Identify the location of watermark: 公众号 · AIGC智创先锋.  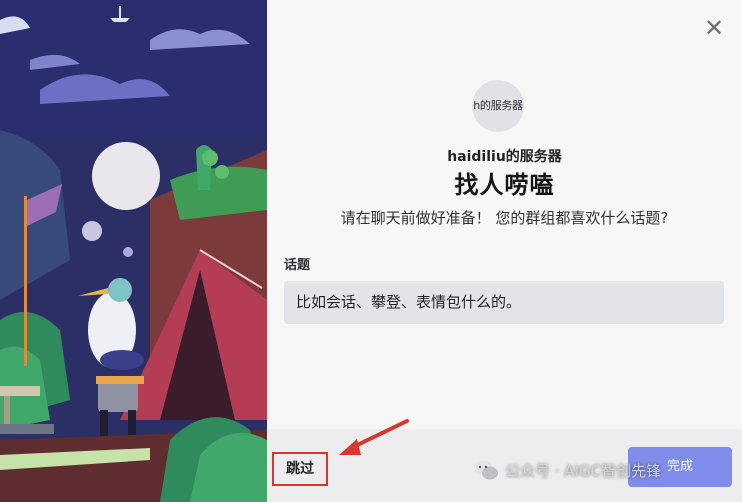
(567, 470).